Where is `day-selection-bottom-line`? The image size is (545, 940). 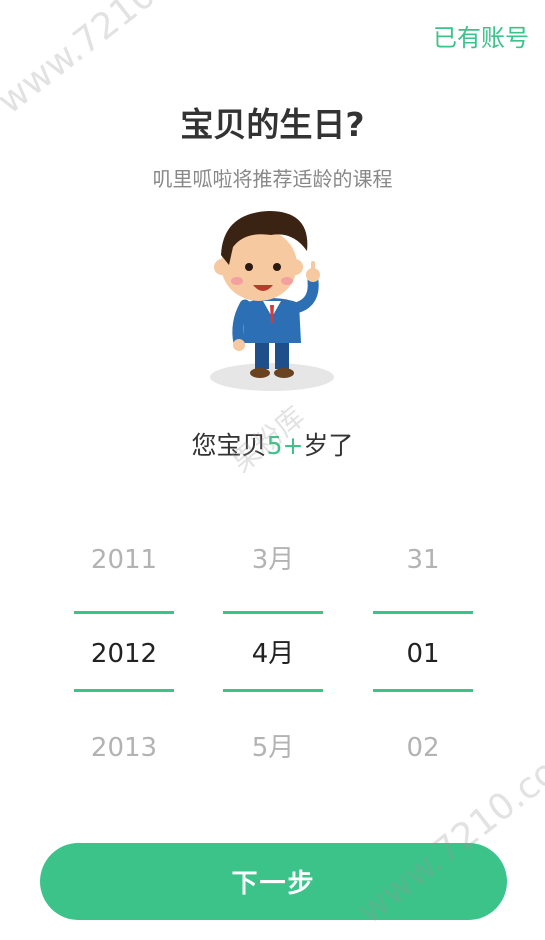
day-selection-bottom-line is located at coordinates (423, 690).